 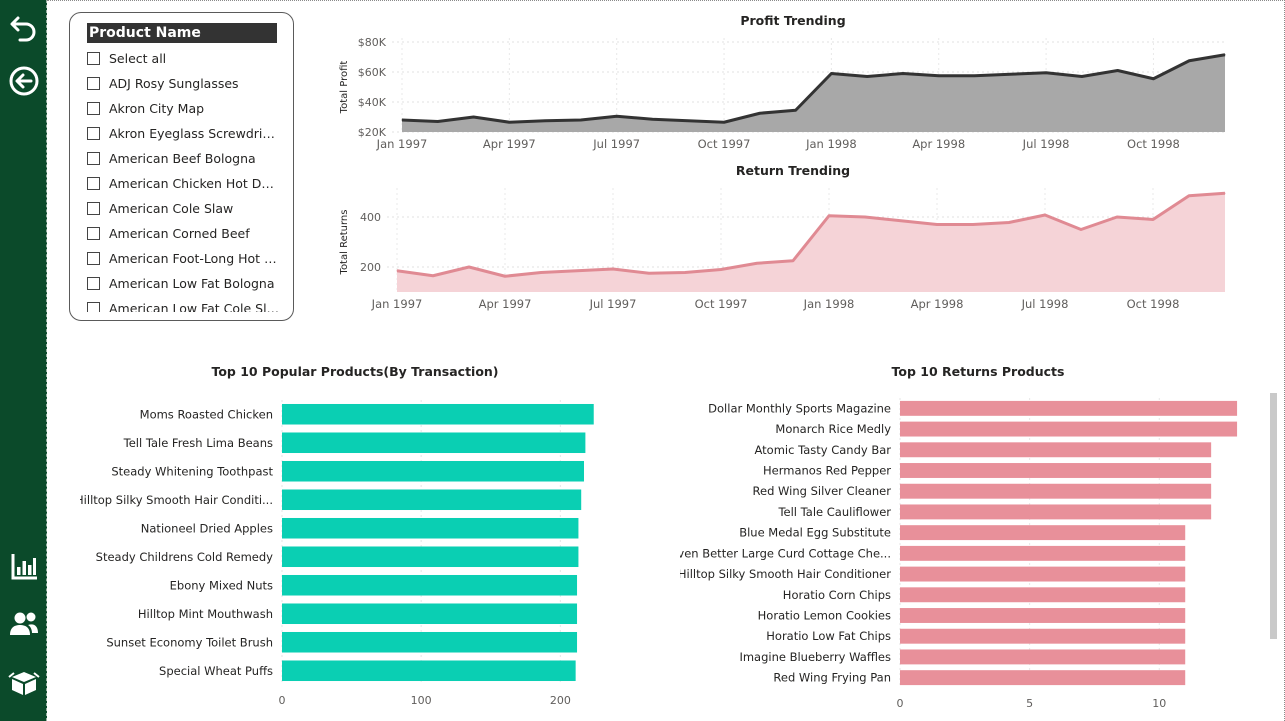 I want to click on category-label: Hilltop Mint Mouthwash, so click(x=205, y=614).